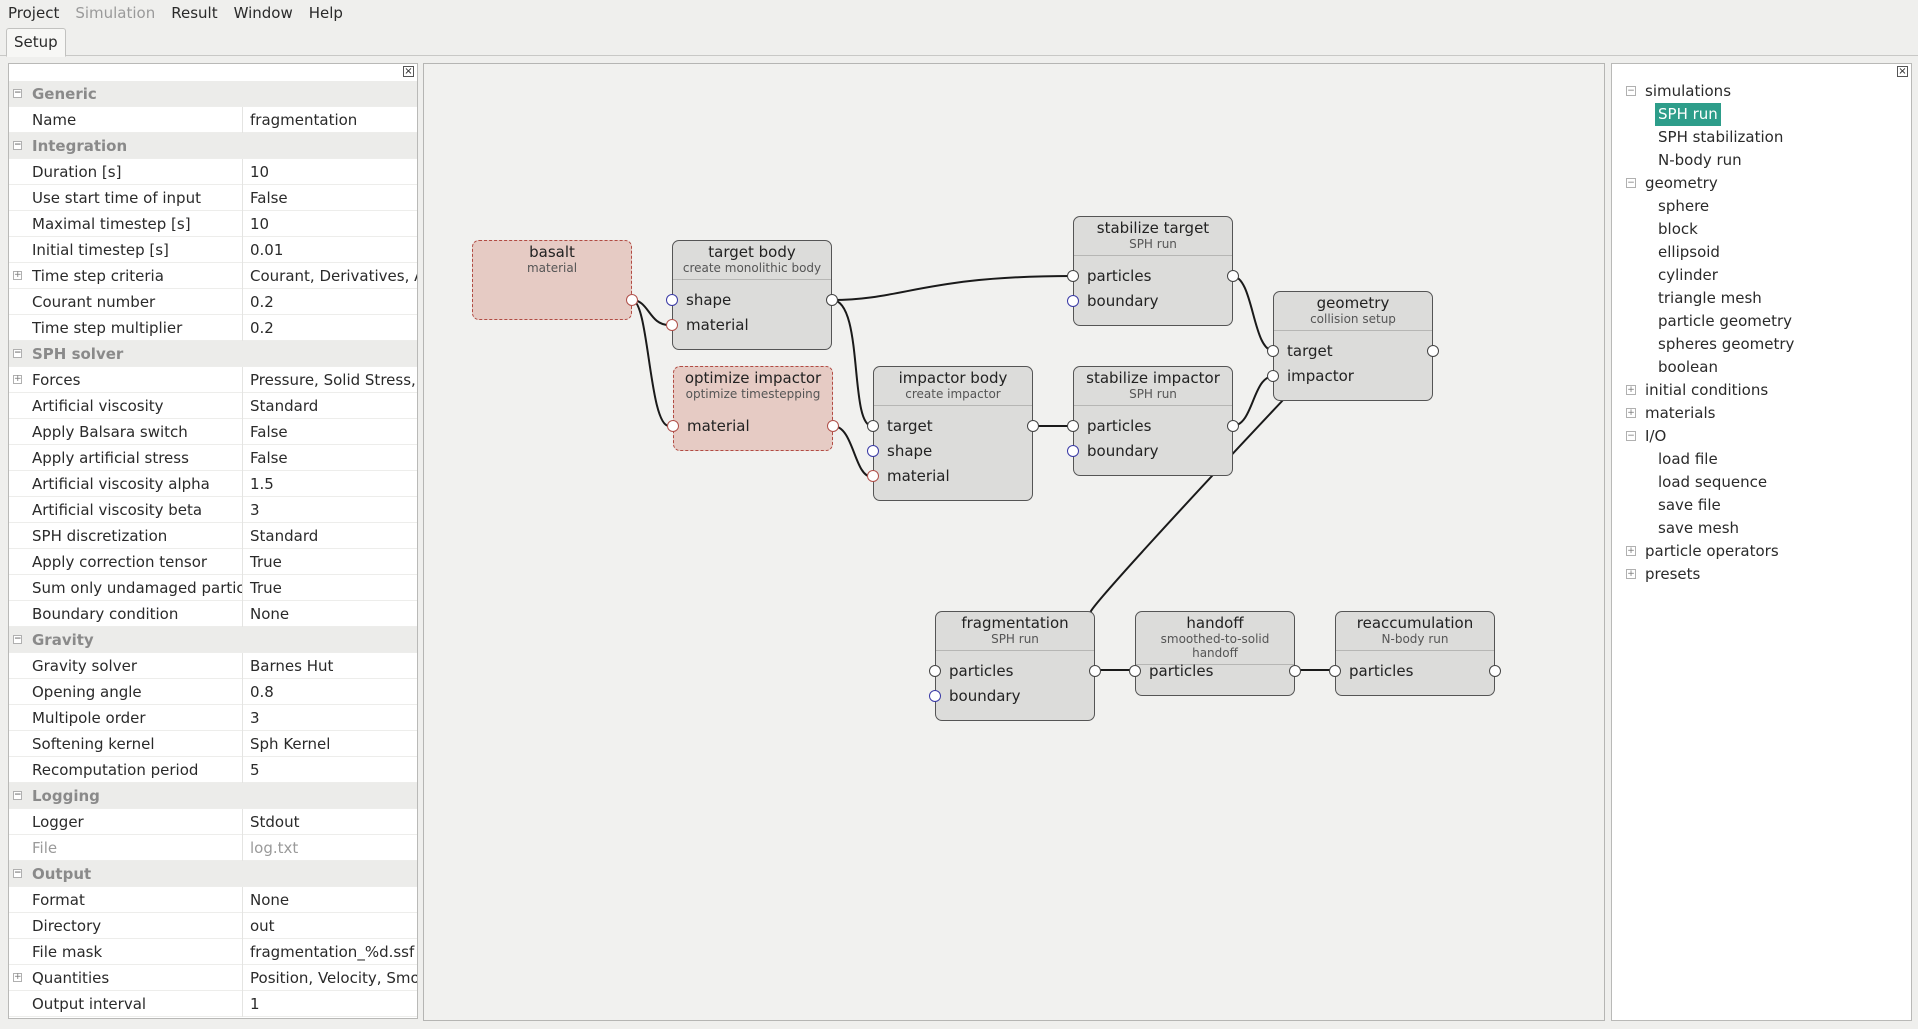  What do you see at coordinates (1762, 459) in the screenshot?
I see `tree-item: load file` at bounding box center [1762, 459].